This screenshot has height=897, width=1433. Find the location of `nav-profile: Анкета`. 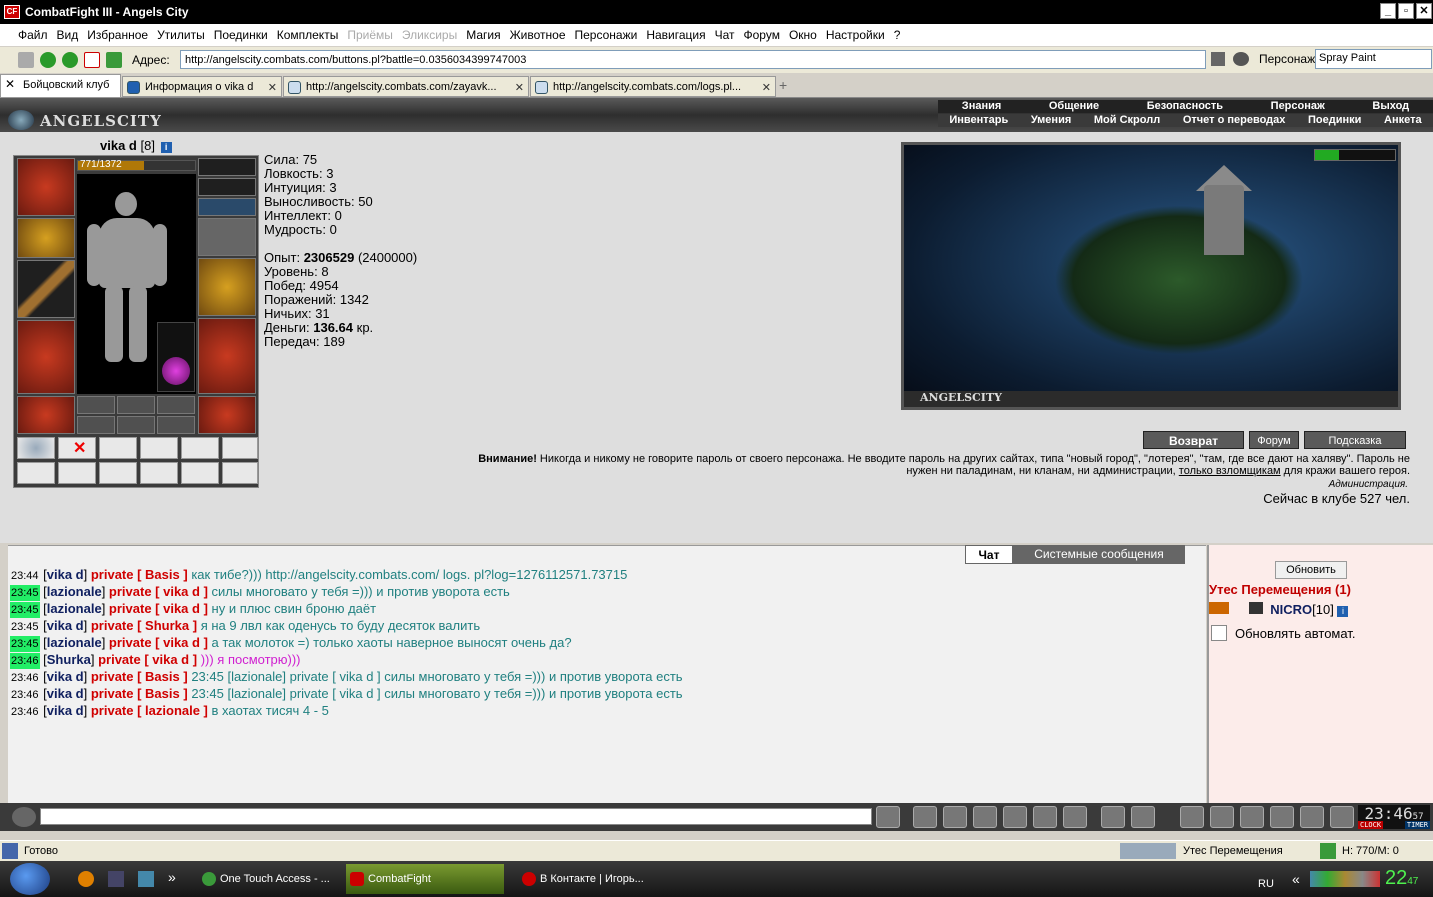

nav-profile: Анкета is located at coordinates (1403, 120).